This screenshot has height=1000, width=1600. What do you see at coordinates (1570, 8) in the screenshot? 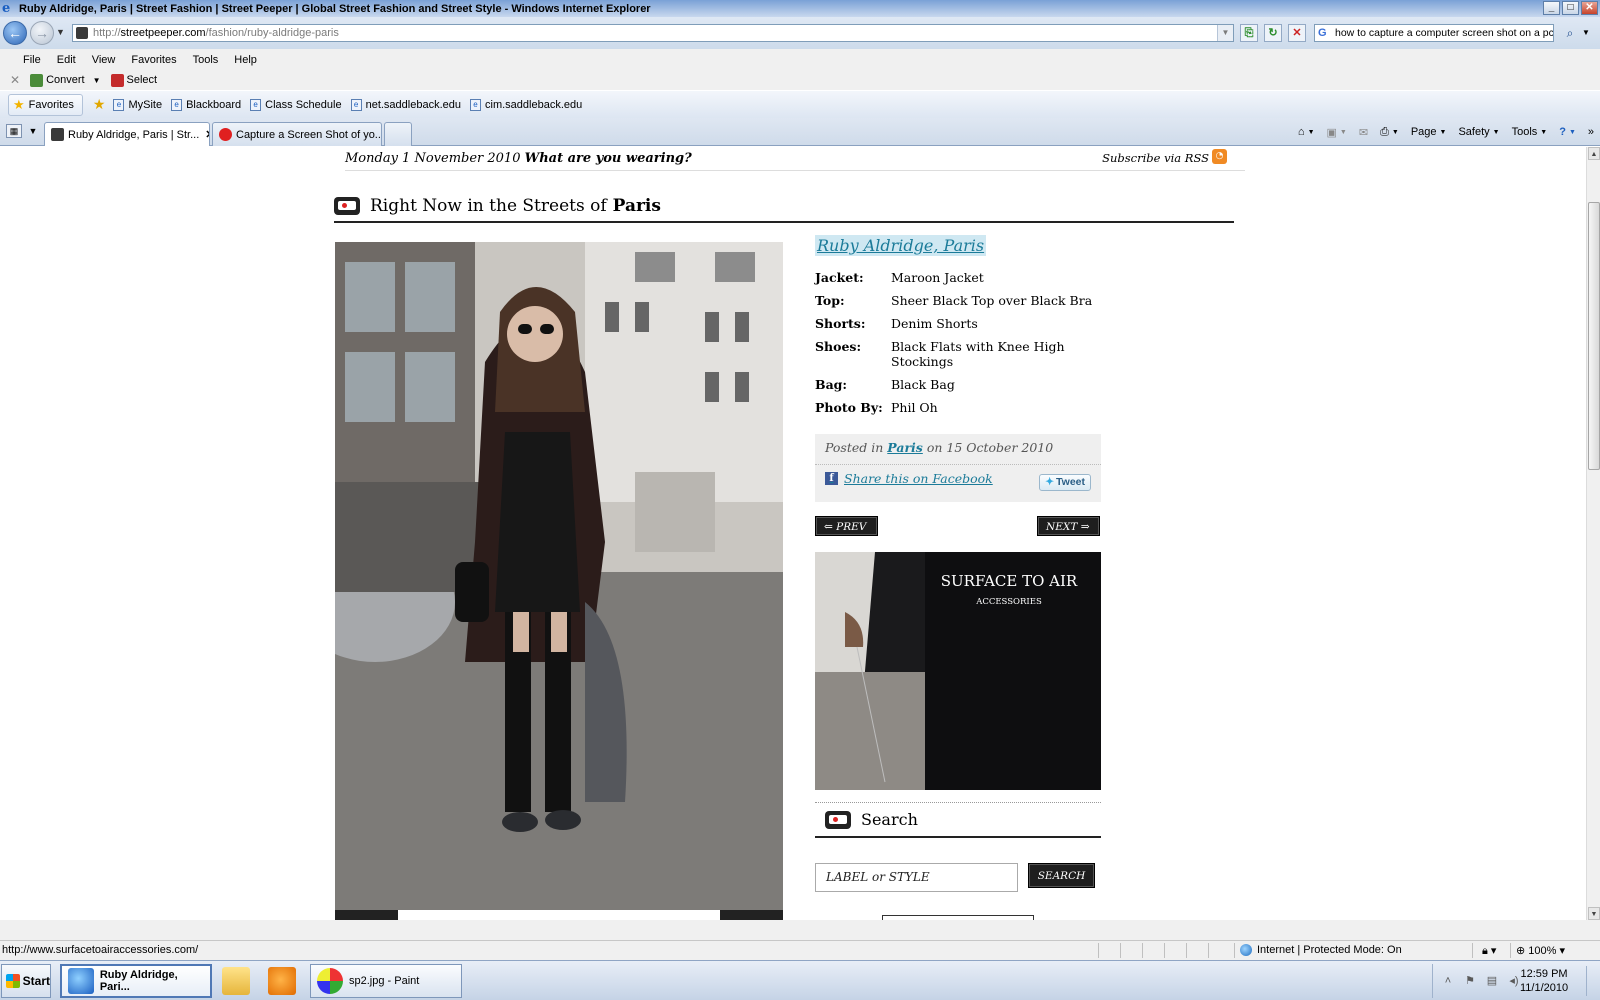
I see `maximize-button: □` at bounding box center [1570, 8].